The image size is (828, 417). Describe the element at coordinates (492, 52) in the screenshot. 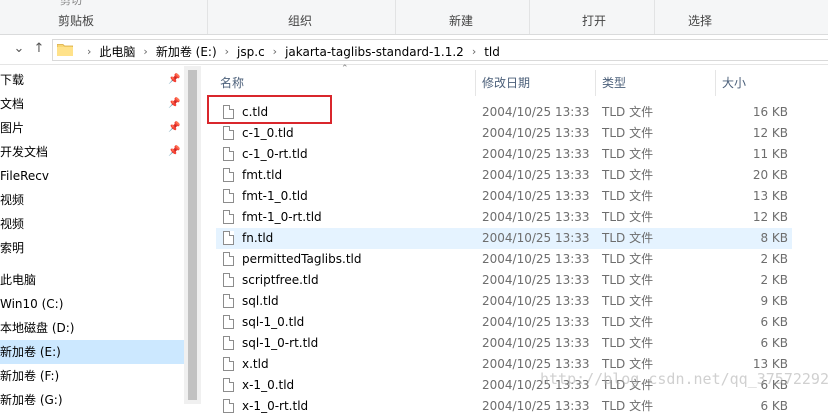

I see `crumb-tld: tld` at that location.